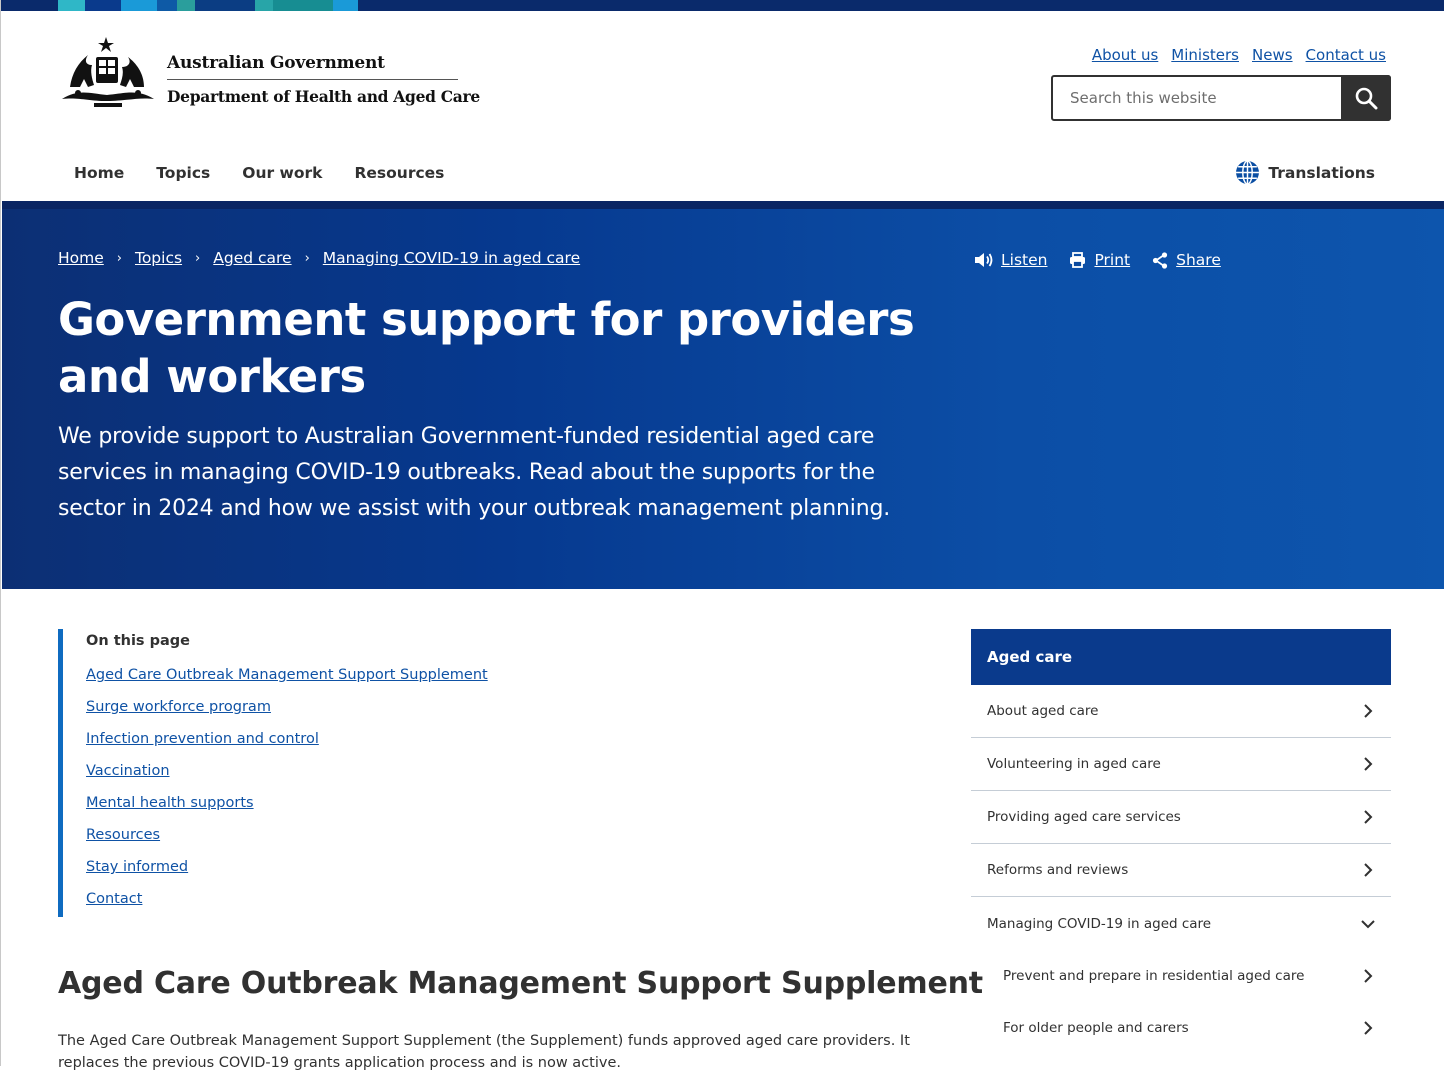  I want to click on side-nav-subitem-older-people: For older people and carers, so click(1181, 1028).